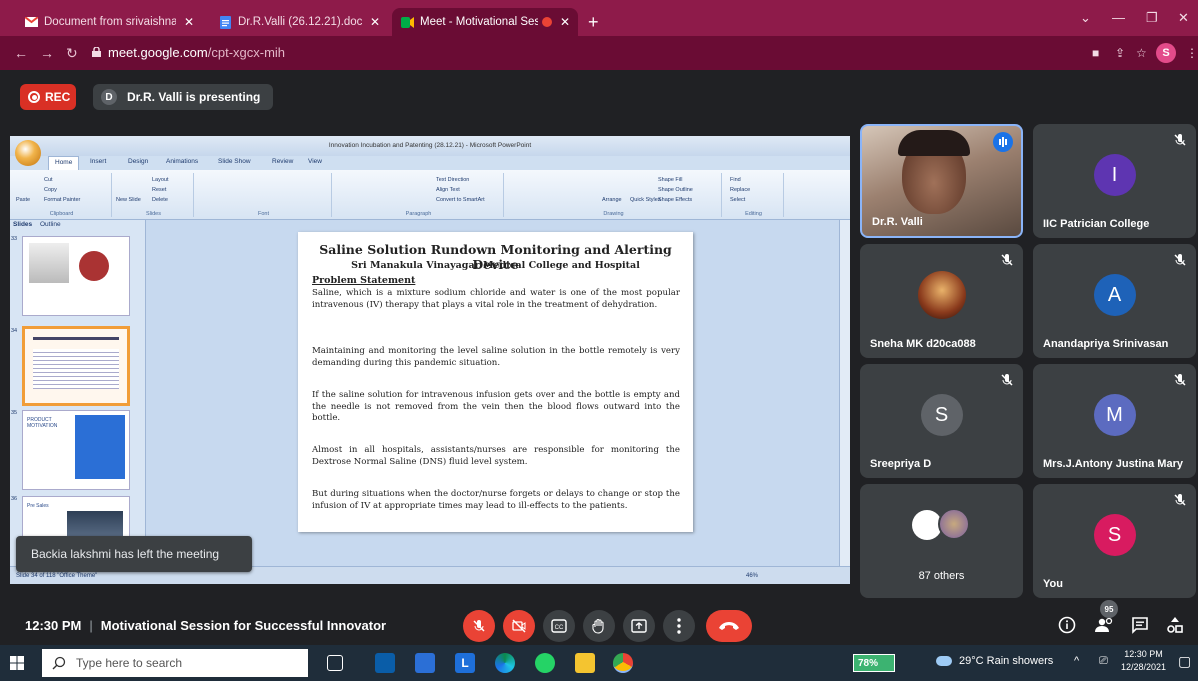  Describe the element at coordinates (1184, 661) in the screenshot. I see `notifications-icon: ▢` at that location.